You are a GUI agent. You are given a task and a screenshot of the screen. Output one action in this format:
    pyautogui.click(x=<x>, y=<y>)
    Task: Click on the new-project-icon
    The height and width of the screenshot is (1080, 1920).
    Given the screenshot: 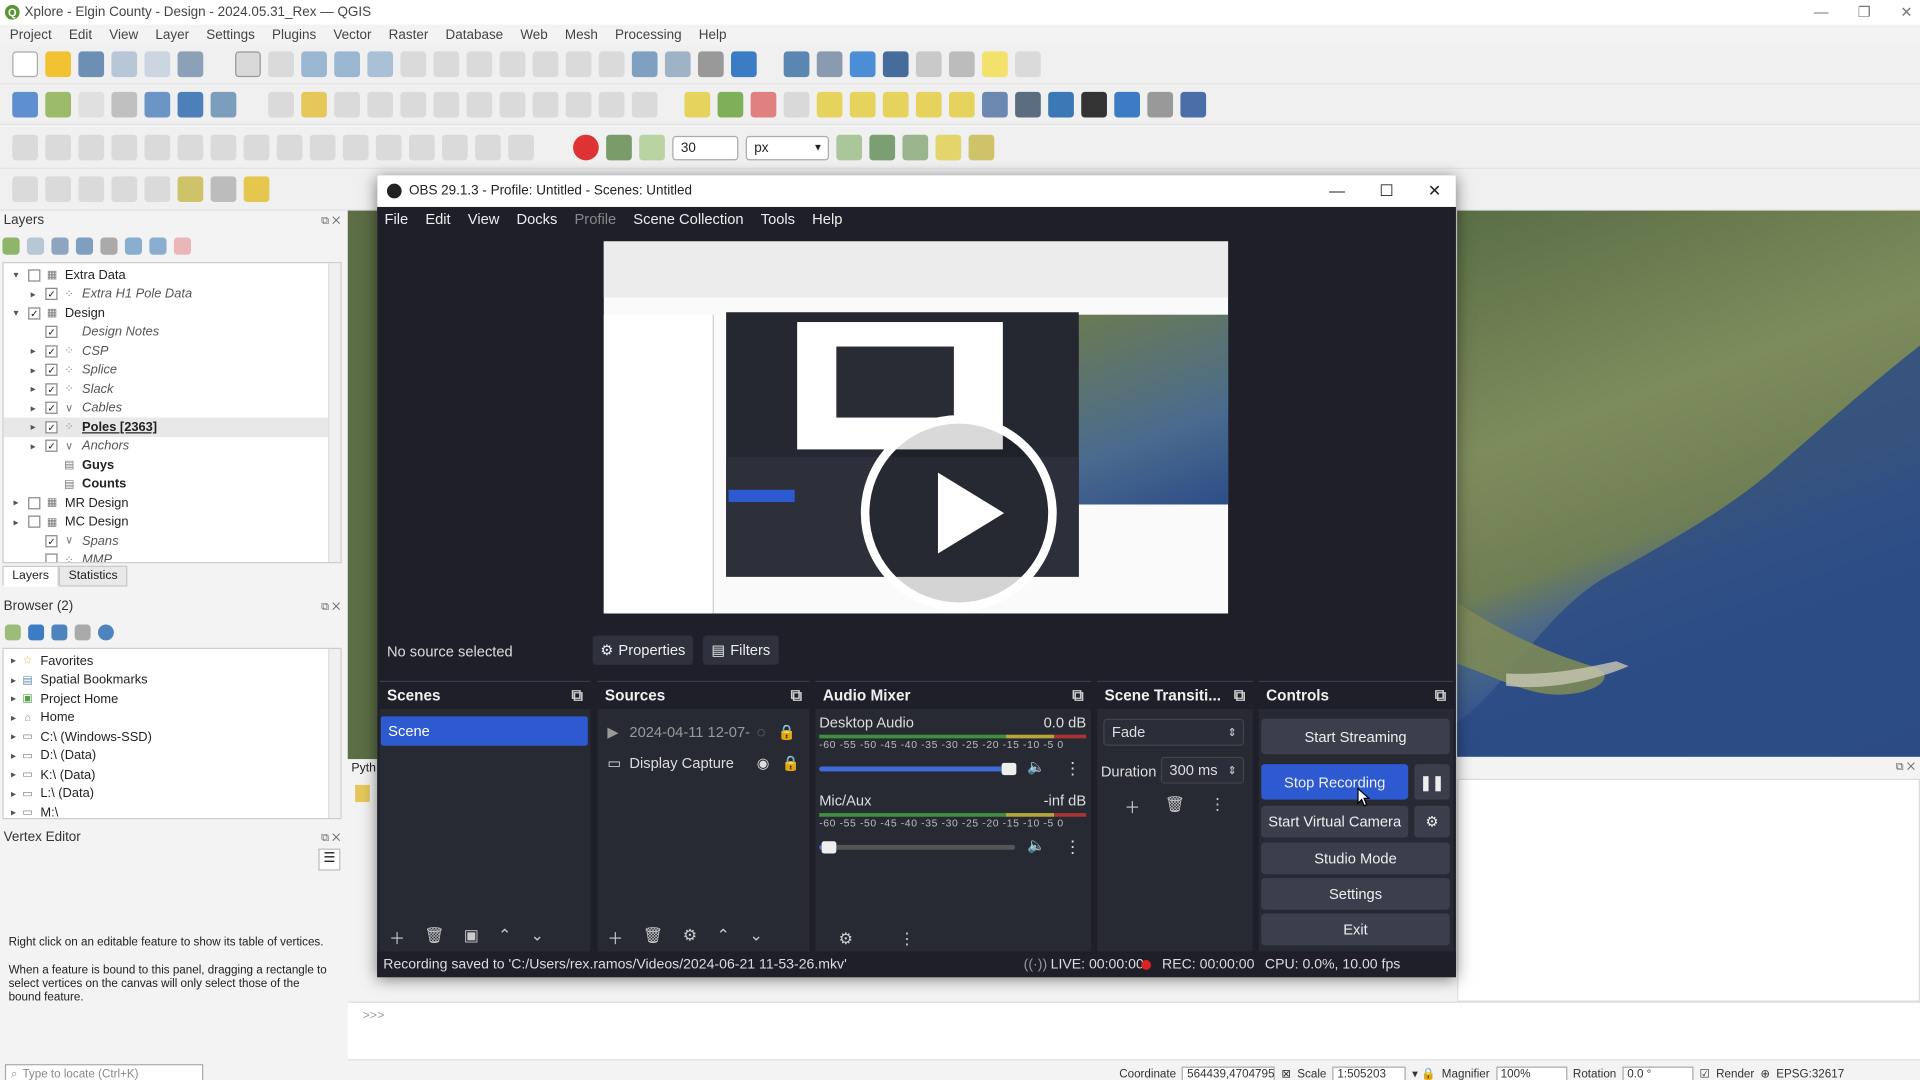 What is the action you would take?
    pyautogui.click(x=25, y=64)
    